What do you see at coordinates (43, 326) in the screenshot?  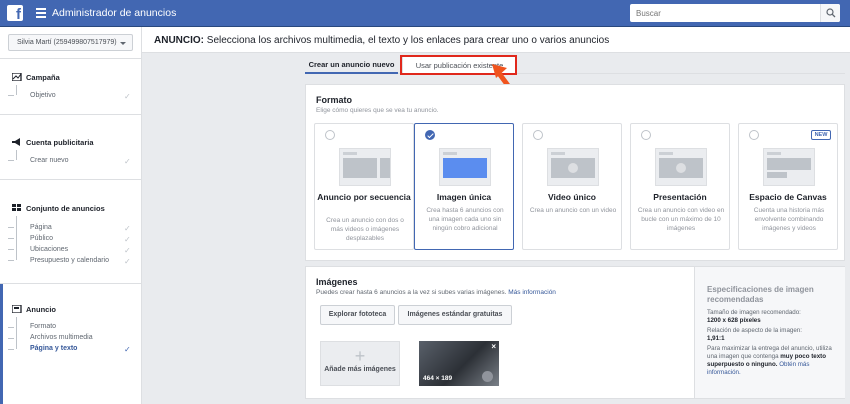 I see `sidebar-item-format: Formato` at bounding box center [43, 326].